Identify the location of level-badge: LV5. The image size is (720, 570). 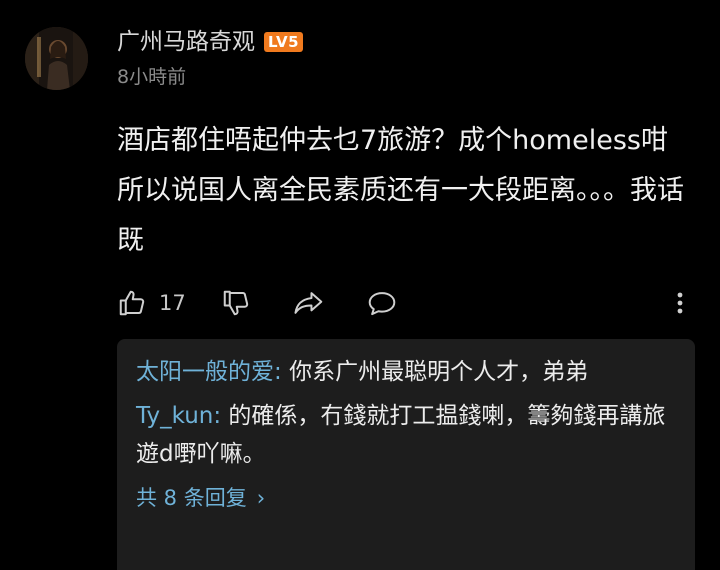
(284, 42).